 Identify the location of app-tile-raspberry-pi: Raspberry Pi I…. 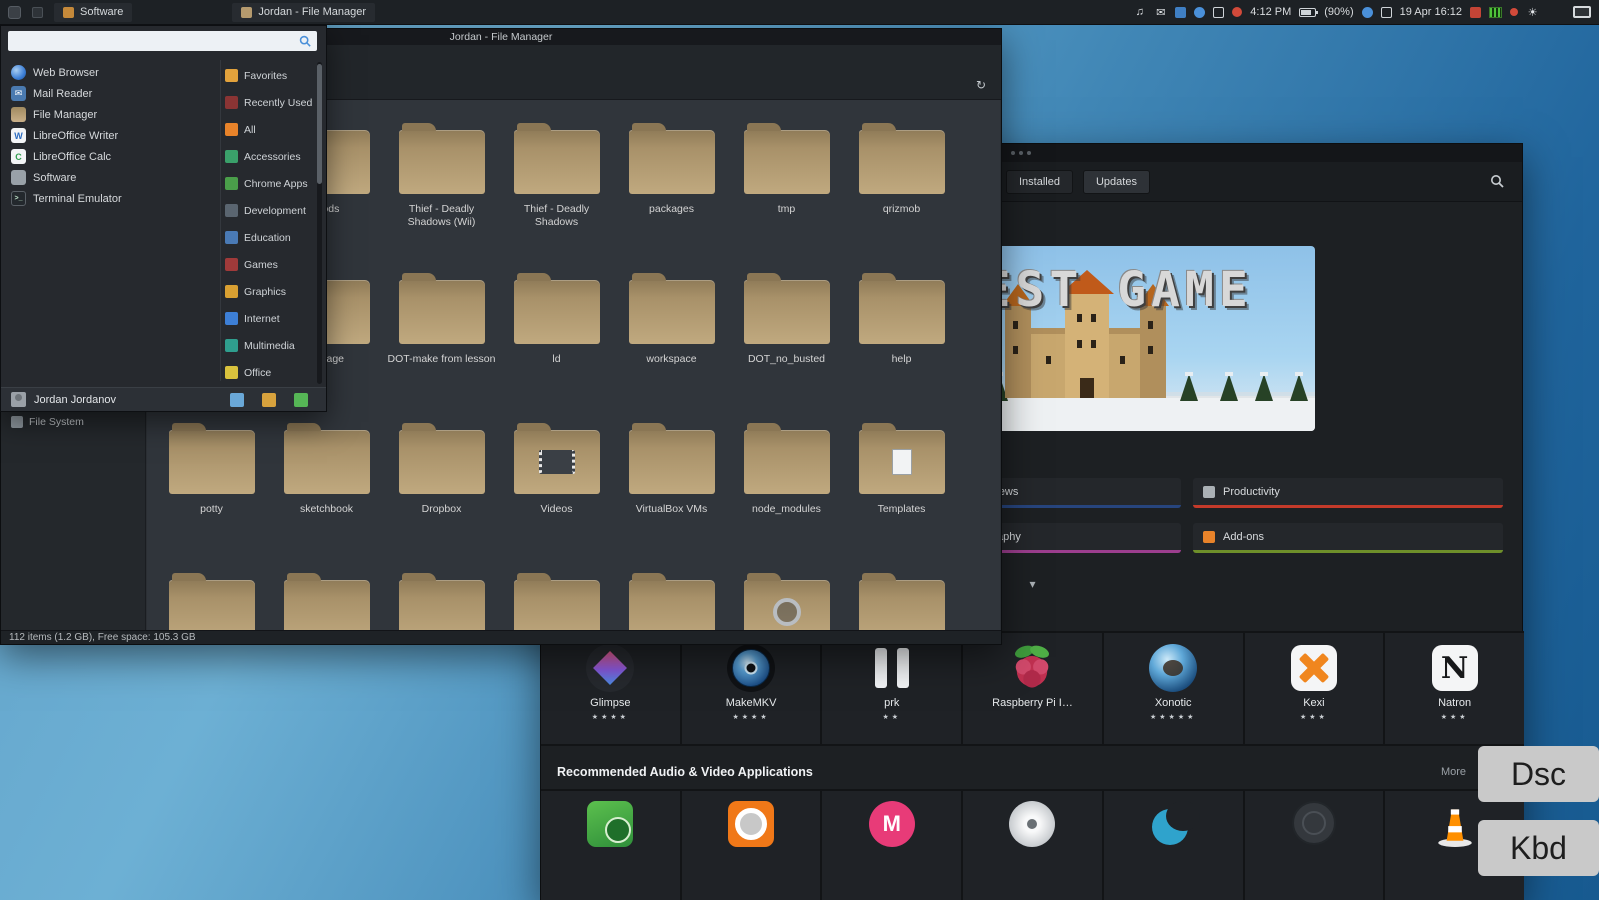
(1032, 688).